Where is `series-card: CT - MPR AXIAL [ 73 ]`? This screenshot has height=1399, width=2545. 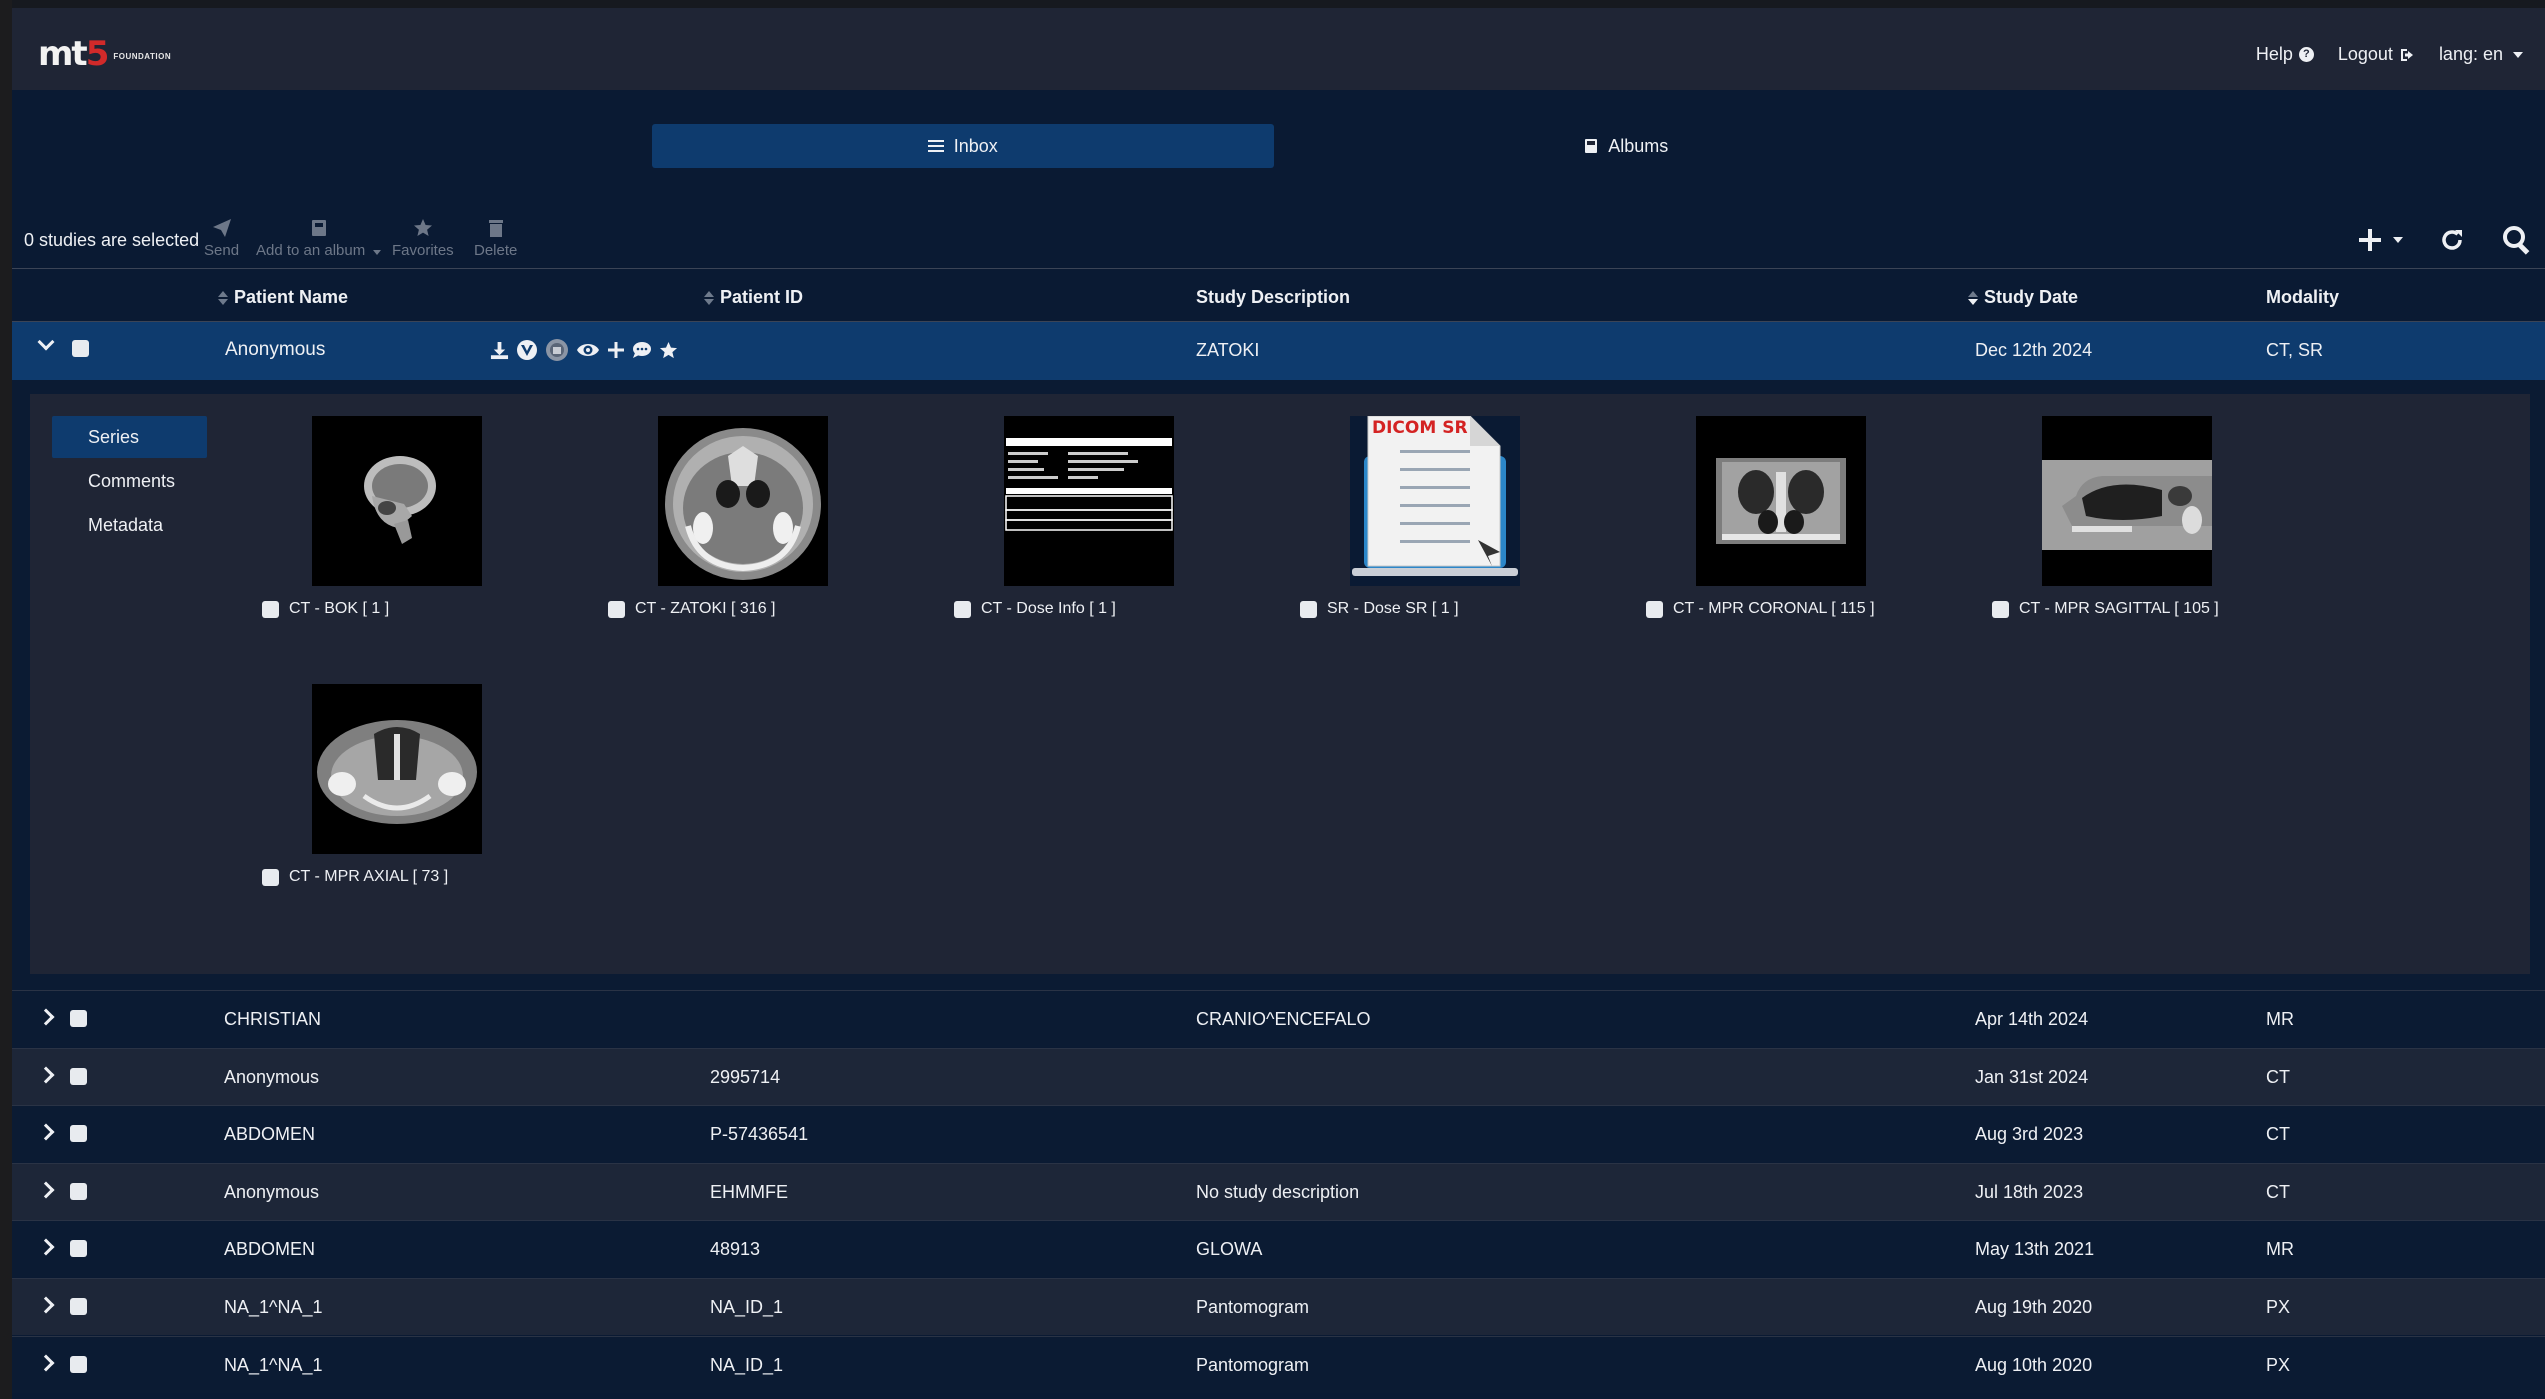
series-card: CT - MPR AXIAL [ 73 ] is located at coordinates (407, 785).